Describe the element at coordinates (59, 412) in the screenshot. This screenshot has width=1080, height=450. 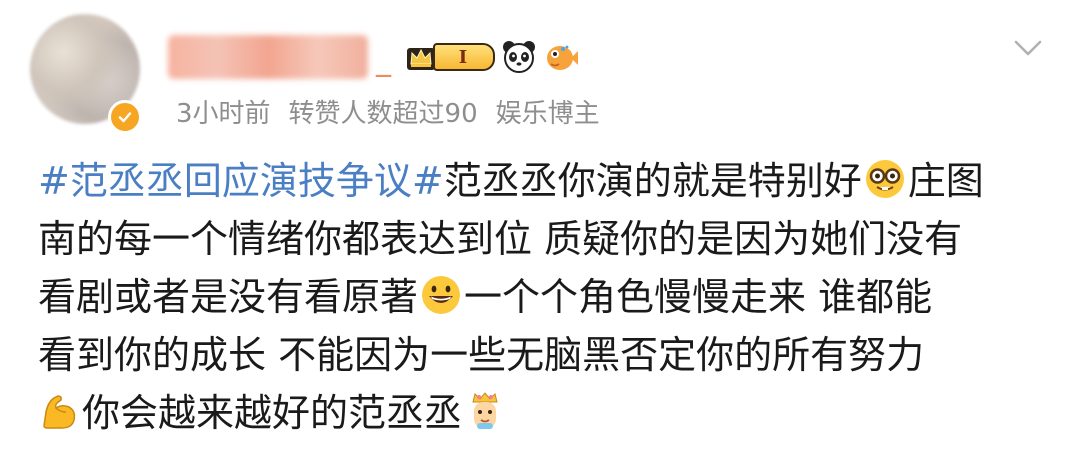
I see `flexed-biceps-emoji` at that location.